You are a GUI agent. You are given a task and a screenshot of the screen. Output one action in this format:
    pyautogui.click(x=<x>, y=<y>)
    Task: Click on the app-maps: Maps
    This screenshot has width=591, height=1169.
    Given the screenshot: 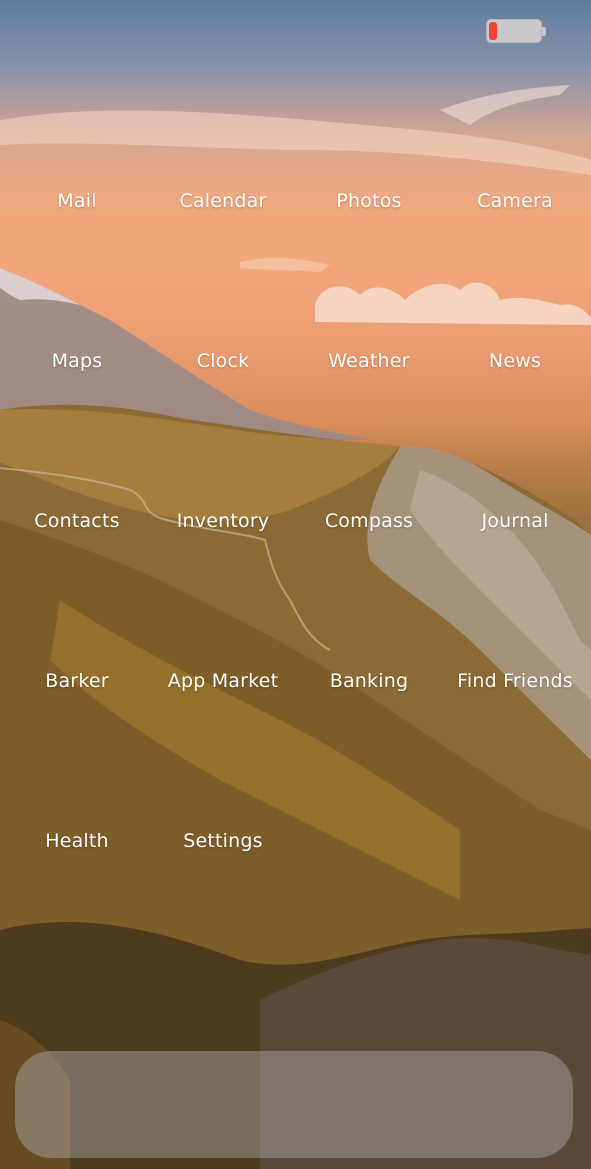 What is the action you would take?
    pyautogui.click(x=77, y=400)
    